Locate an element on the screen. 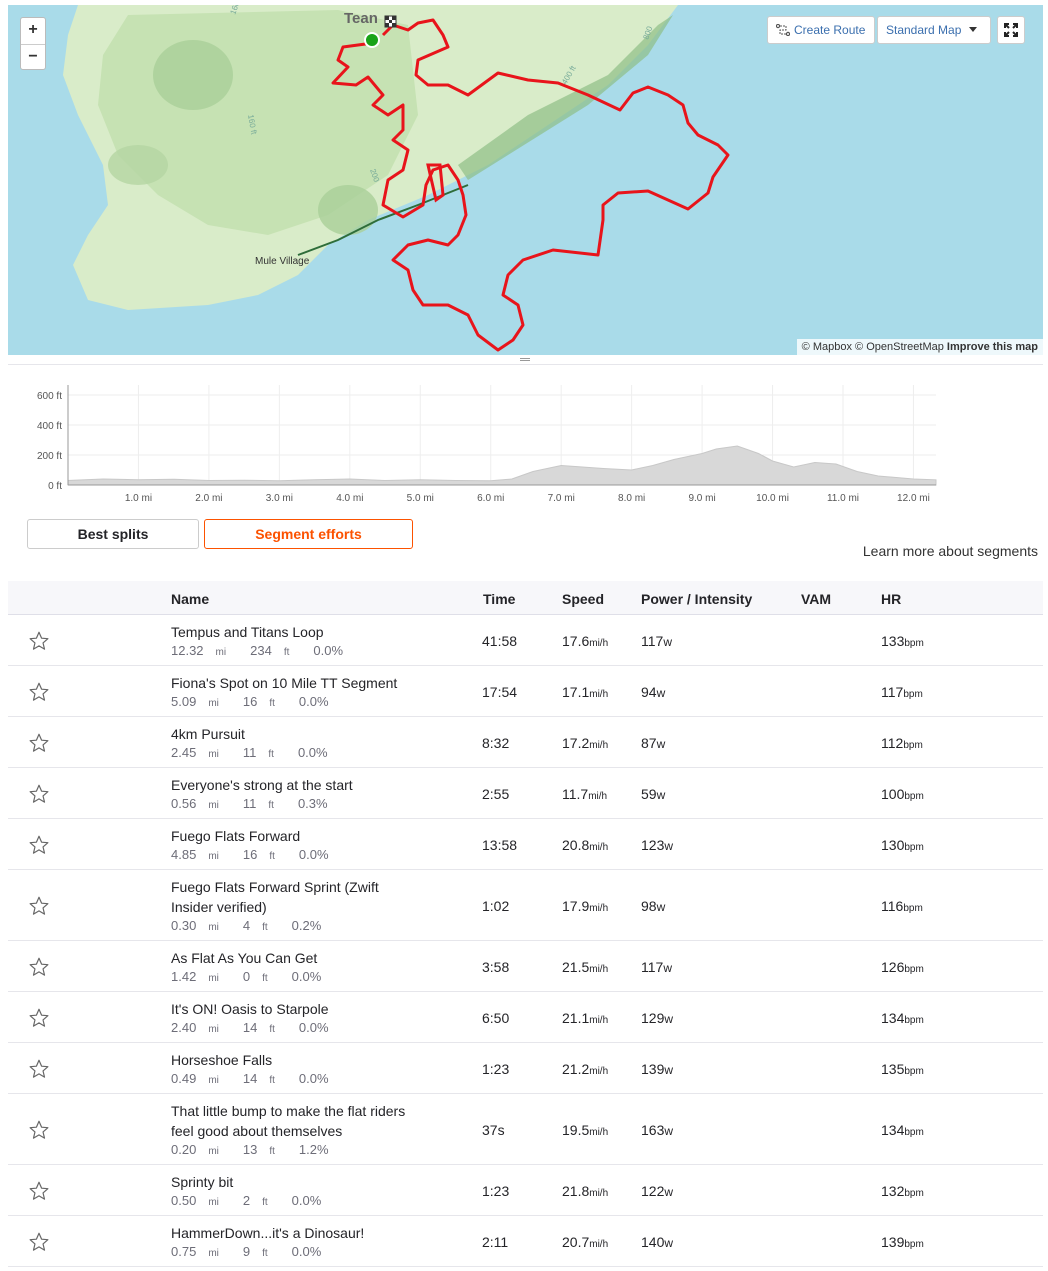 This screenshot has height=1271, width=1048. route-icon is located at coordinates (783, 30).